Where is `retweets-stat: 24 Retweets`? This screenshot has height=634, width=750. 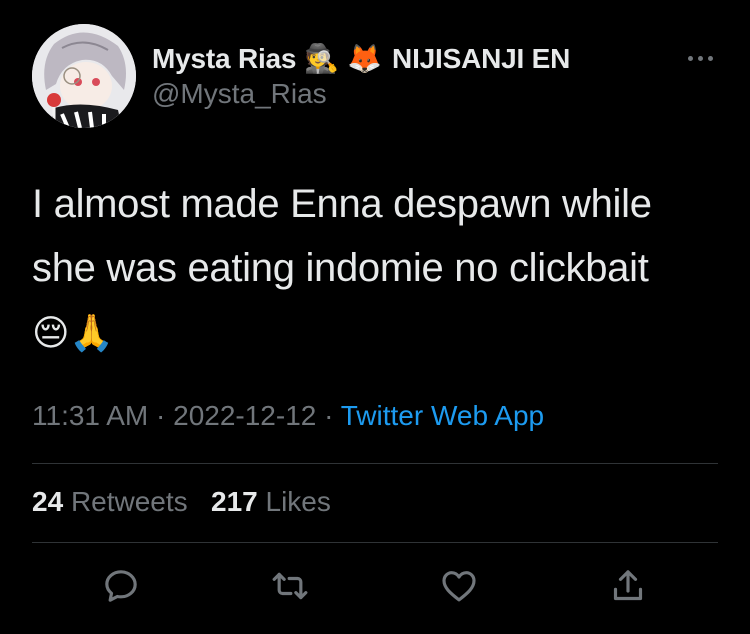 retweets-stat: 24 Retweets is located at coordinates (110, 501).